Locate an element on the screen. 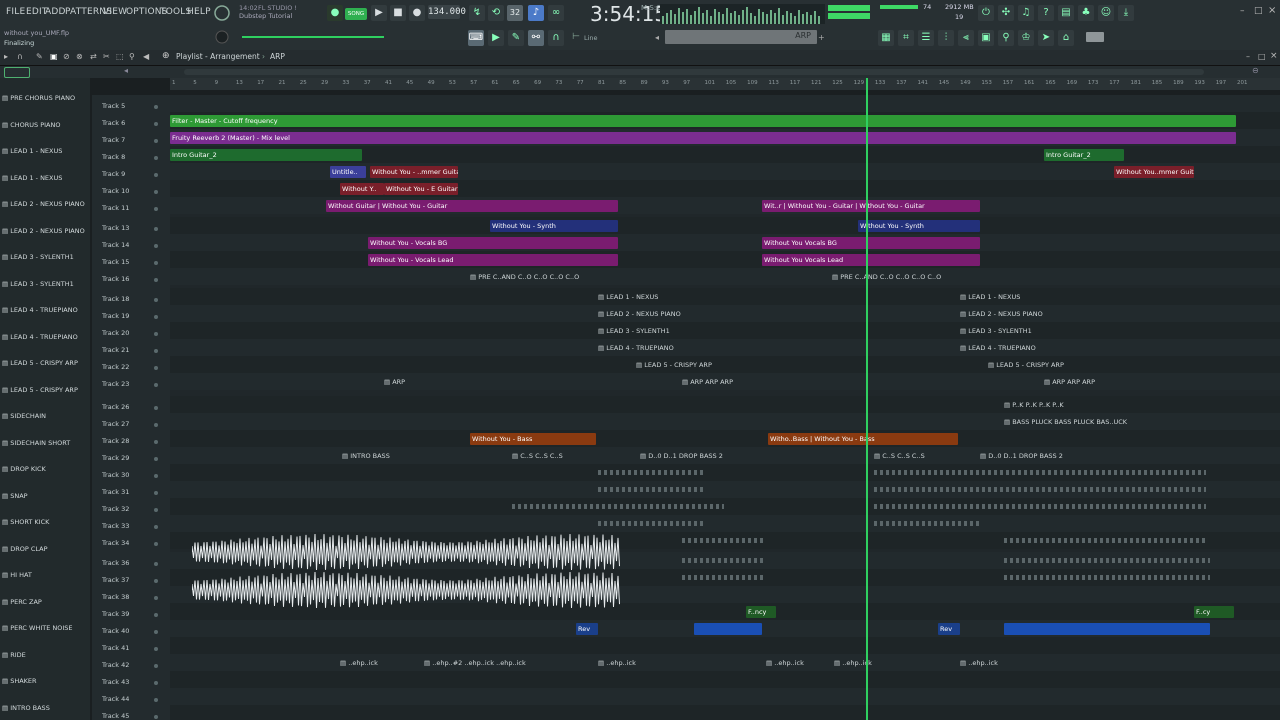  pattern-clip-label: ▤ LEAD 3 - SYLENTH1 is located at coordinates (634, 331).